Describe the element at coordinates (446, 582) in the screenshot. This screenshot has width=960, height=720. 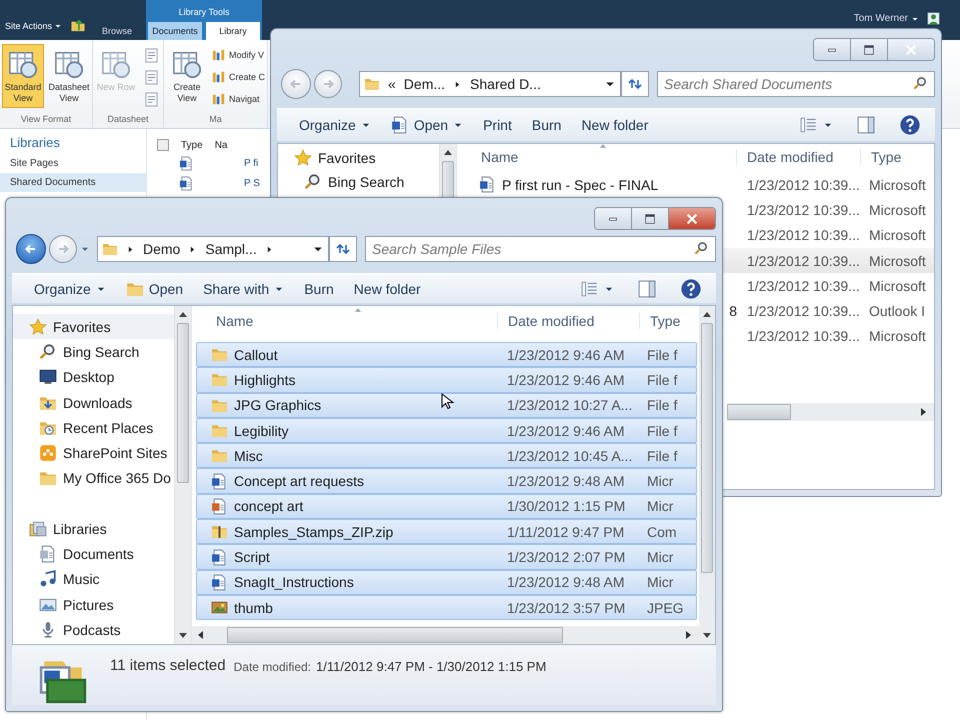
I see `file-row: SnagIt_Instructions 1/23/2012 9:48 AM Micr` at that location.